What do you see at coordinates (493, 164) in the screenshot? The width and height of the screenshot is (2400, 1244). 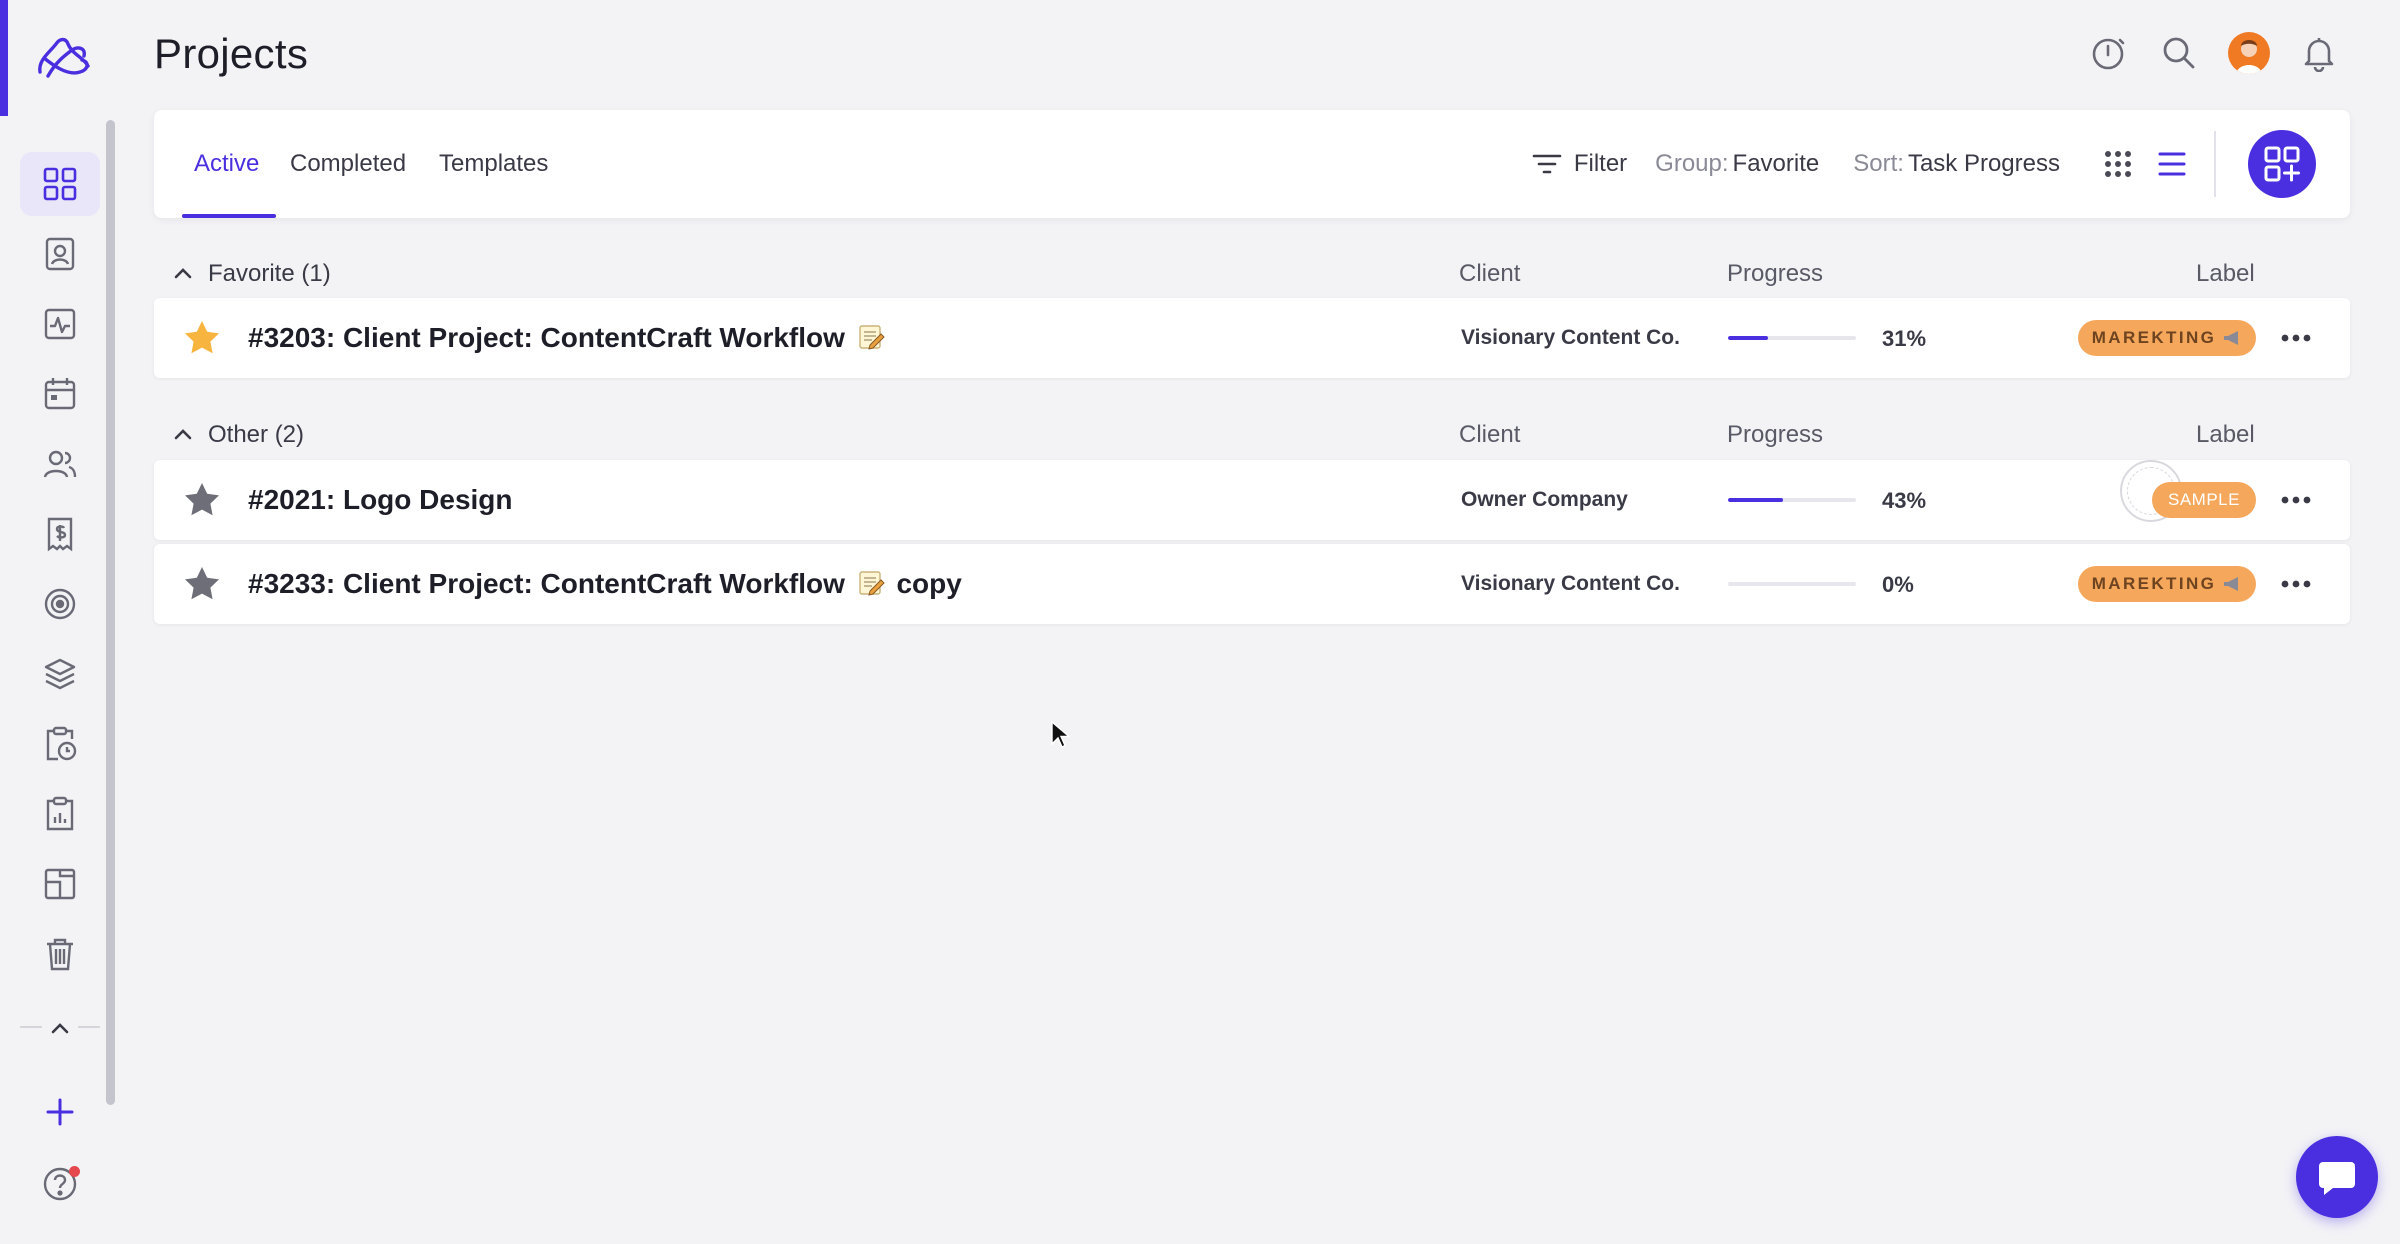 I see `tab-templates: Templates` at bounding box center [493, 164].